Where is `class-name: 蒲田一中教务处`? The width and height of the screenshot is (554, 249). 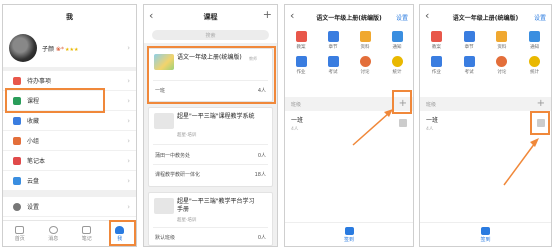 class-name: 蒲田一中教务处 is located at coordinates (173, 156).